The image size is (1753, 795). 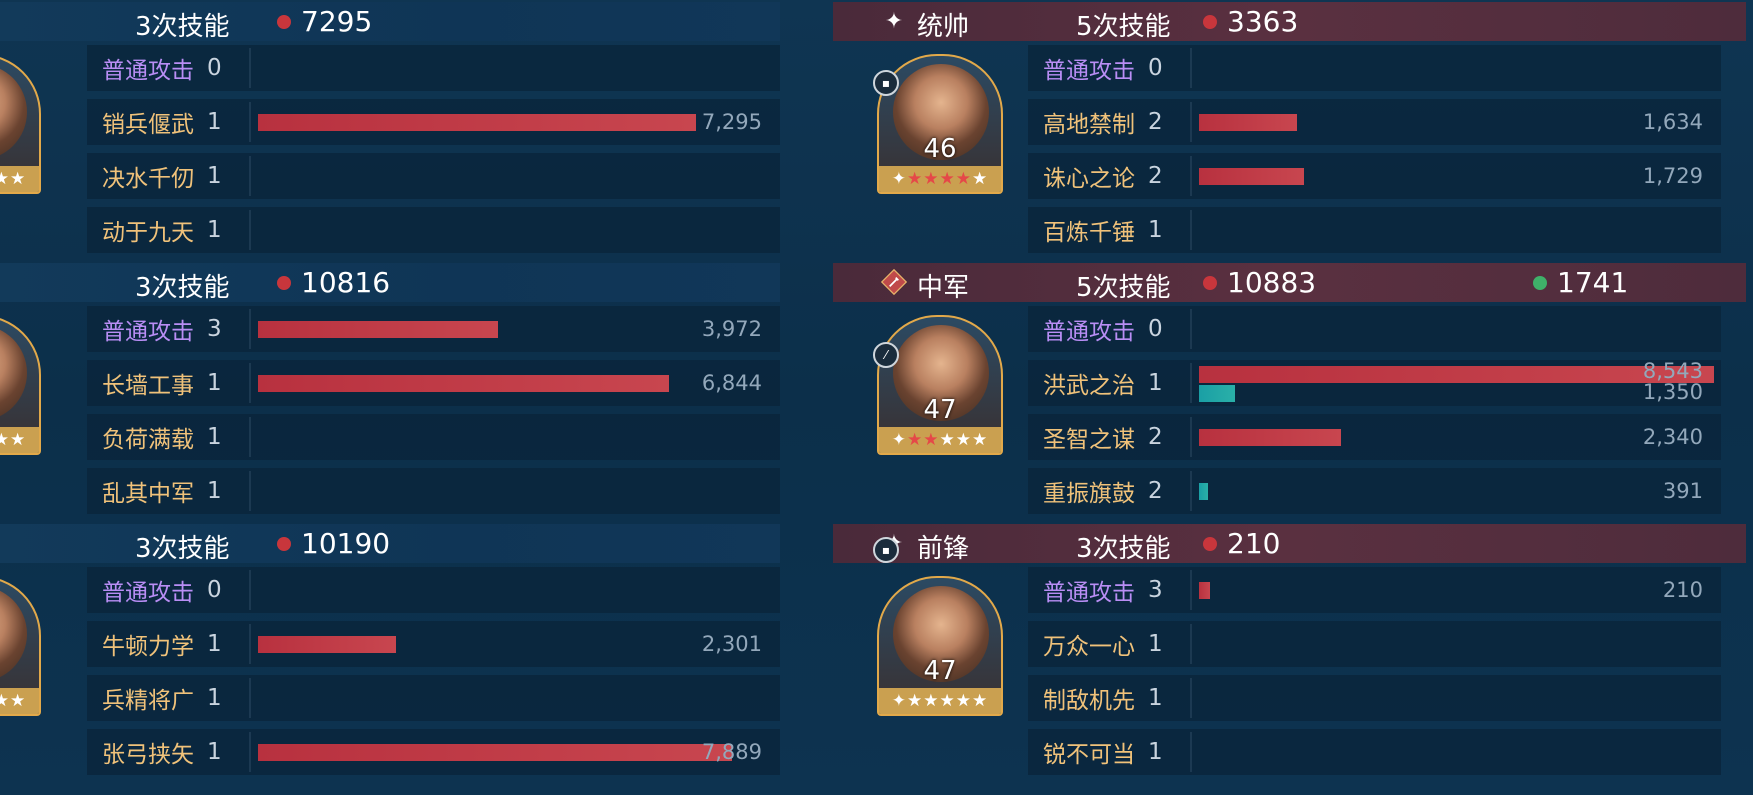 I want to click on skill-row: 锐不可当 1, so click(x=1374, y=752).